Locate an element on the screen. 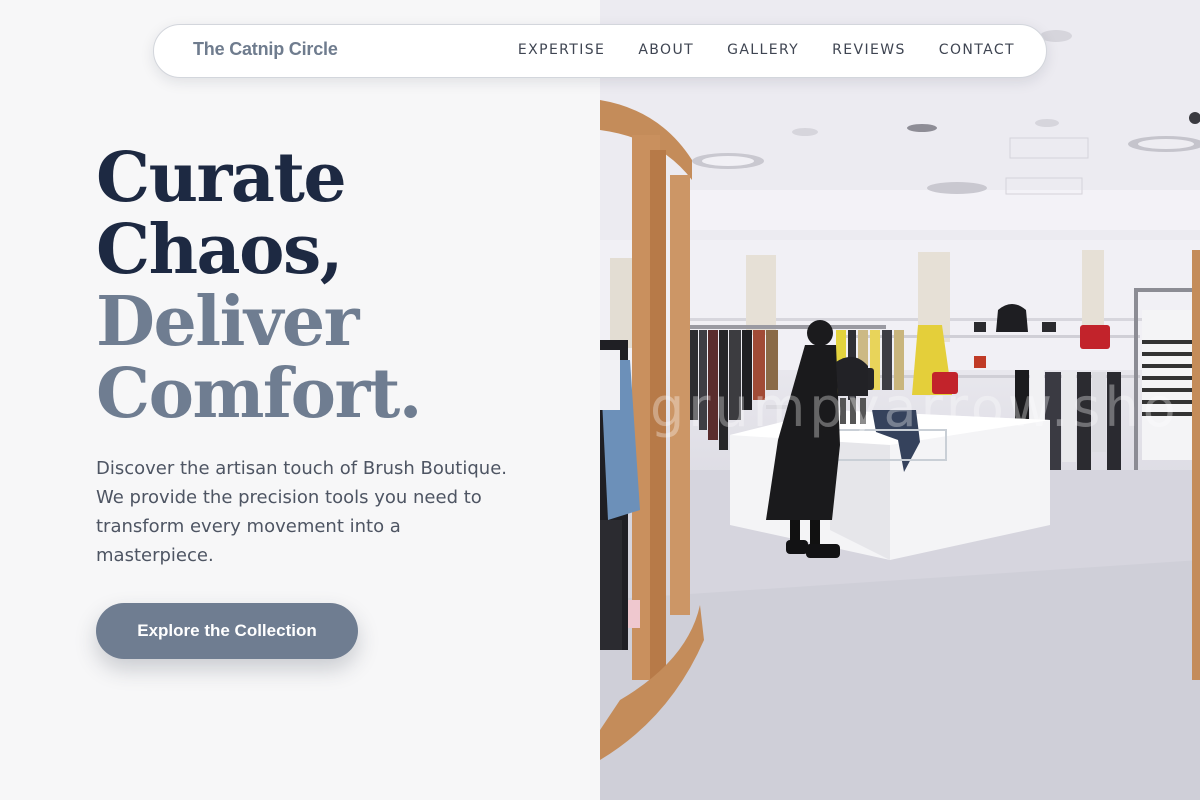 This screenshot has height=800, width=1200. hero-title-line-4: Comfort. is located at coordinates (259, 394).